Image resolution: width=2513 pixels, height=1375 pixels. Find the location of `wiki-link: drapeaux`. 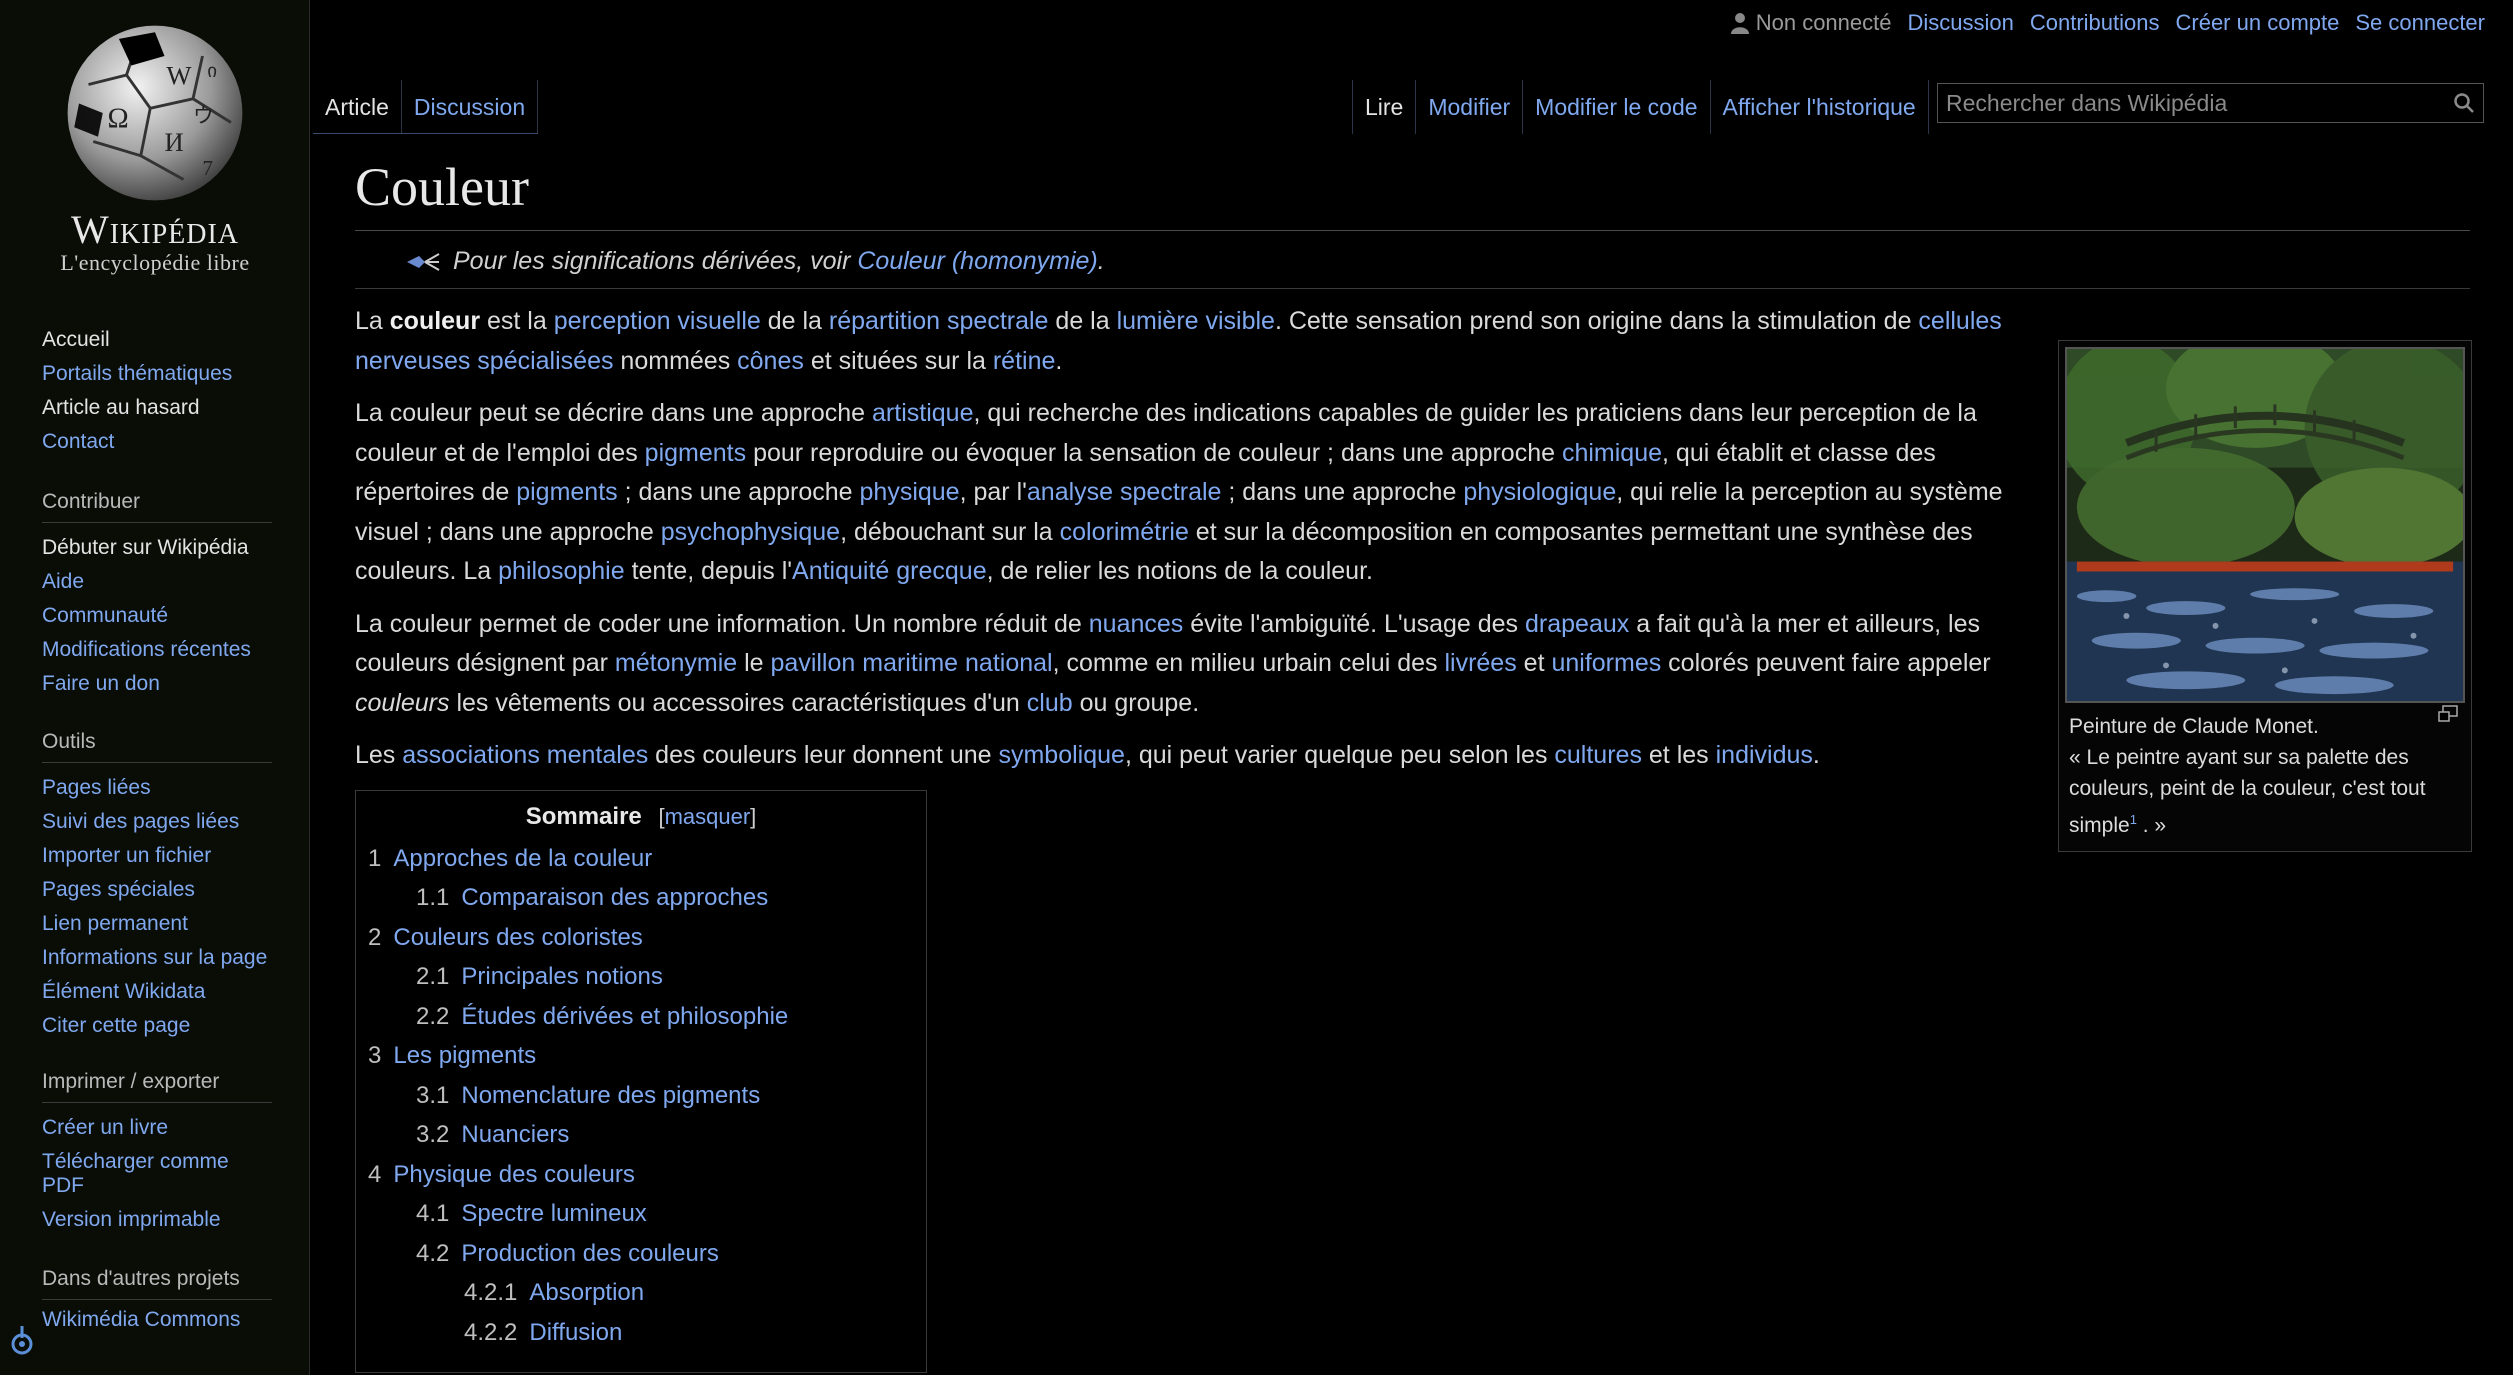

wiki-link: drapeaux is located at coordinates (1577, 624).